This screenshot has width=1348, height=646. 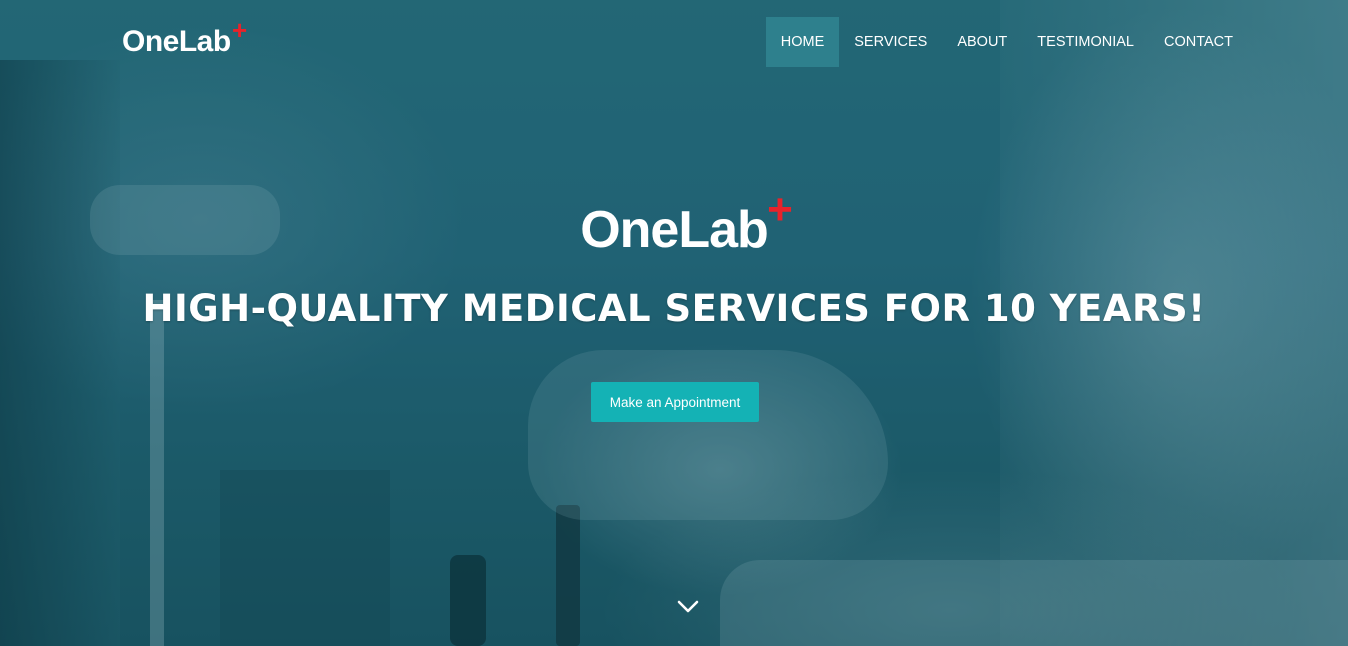 I want to click on brand-logo: OneLab +, so click(x=184, y=38).